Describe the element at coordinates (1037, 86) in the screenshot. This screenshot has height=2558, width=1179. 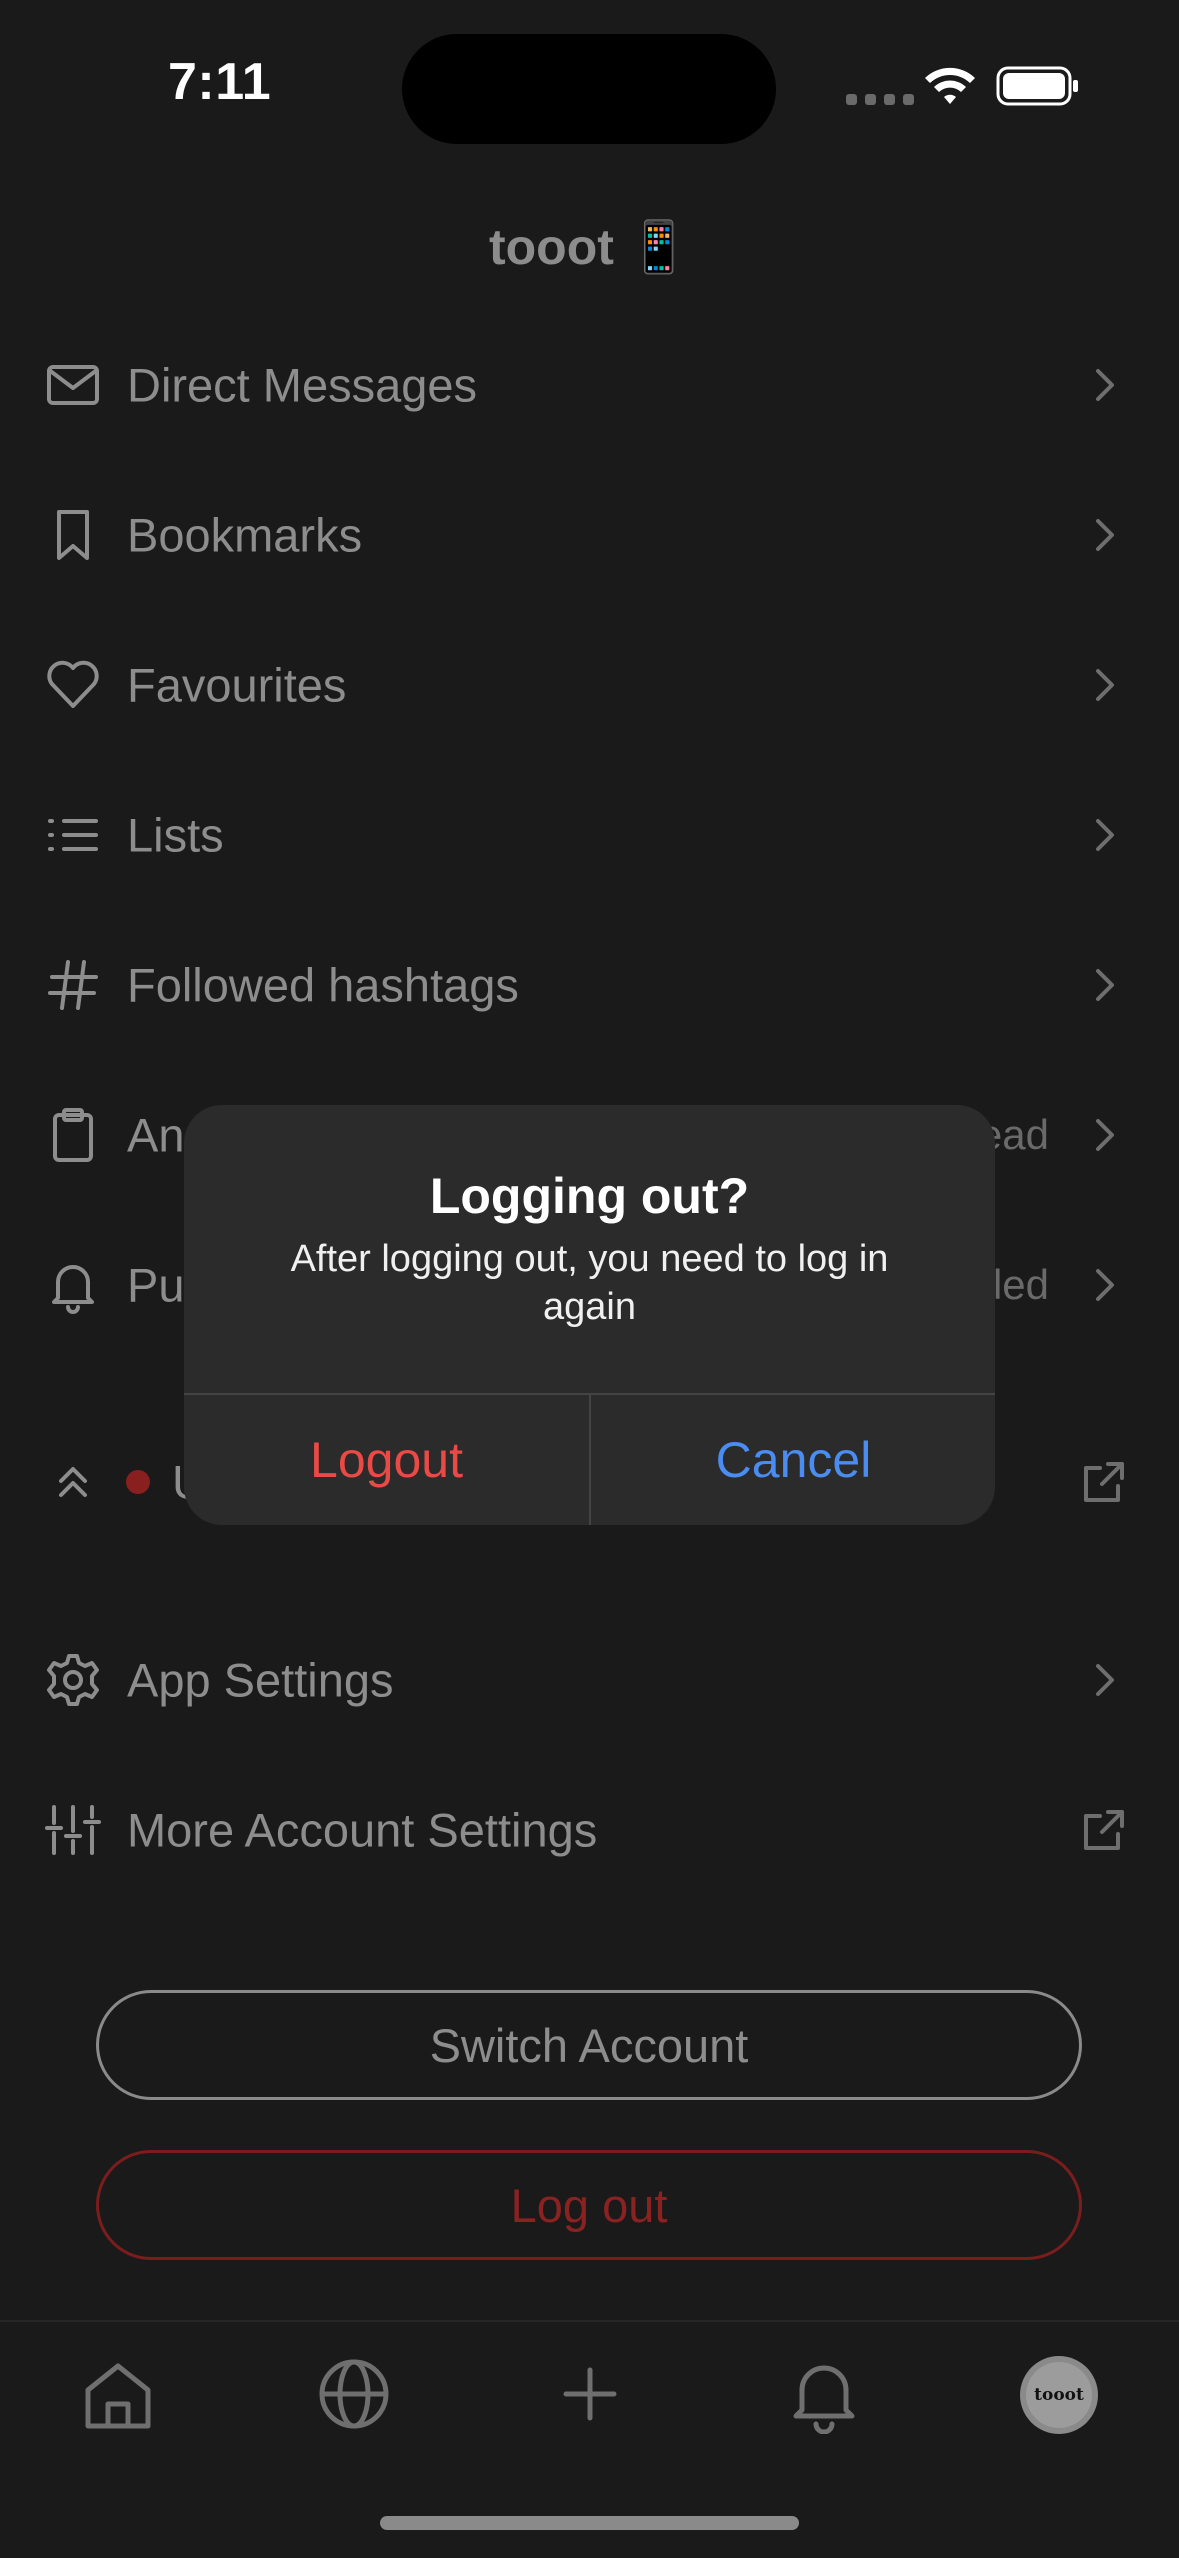
I see `battery-icon` at that location.